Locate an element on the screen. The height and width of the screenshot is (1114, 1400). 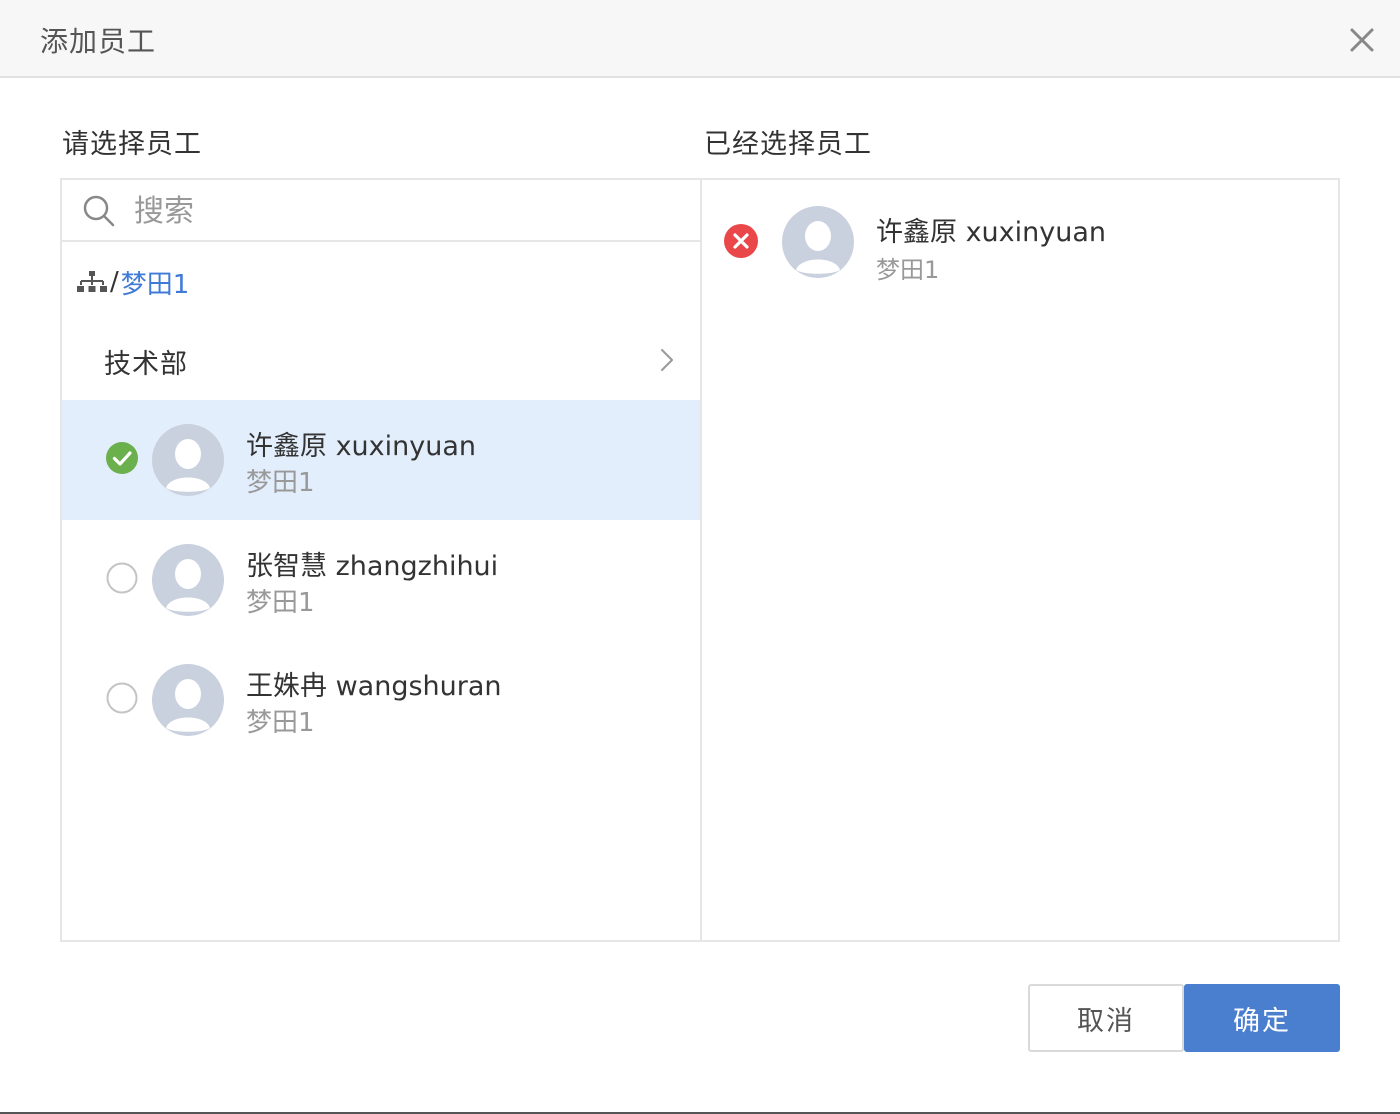
dialog-header: 添加员工 is located at coordinates (700, 39).